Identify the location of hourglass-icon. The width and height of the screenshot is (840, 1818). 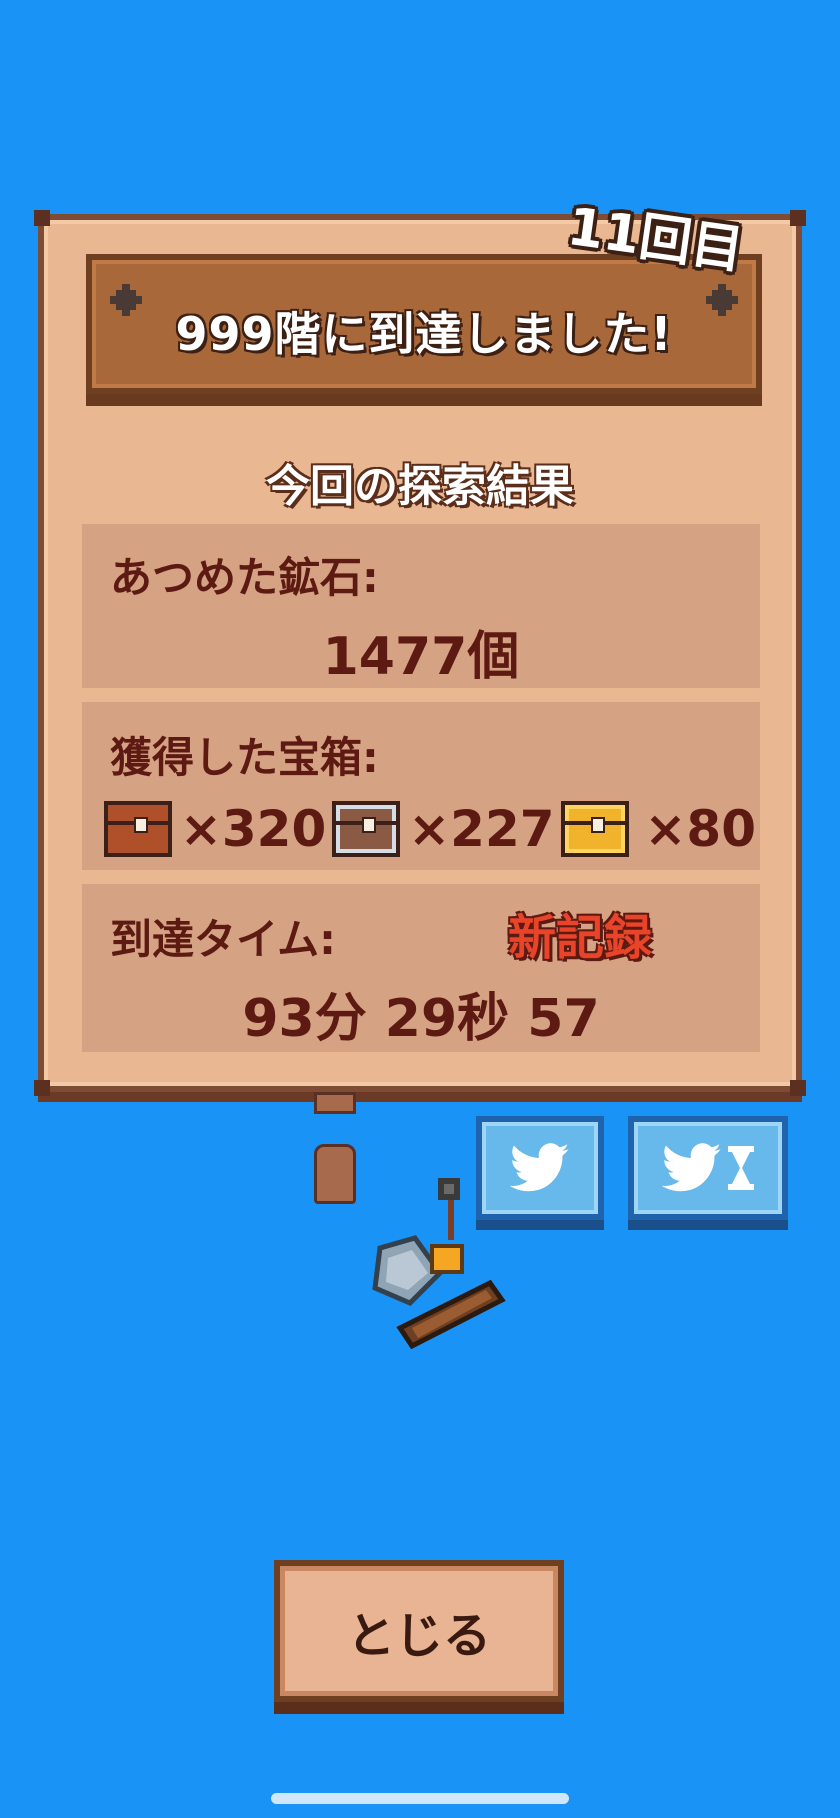
(741, 1168).